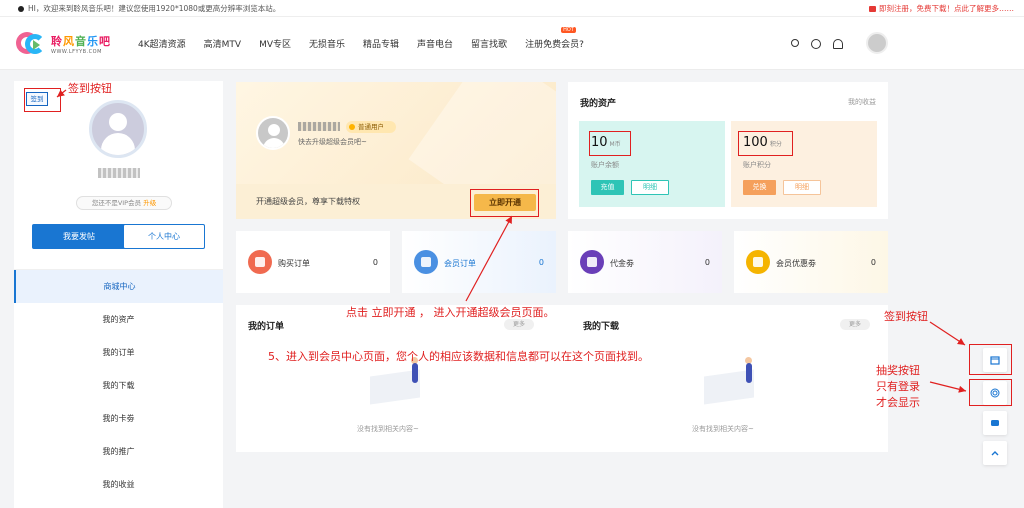 The width and height of the screenshot is (1024, 508). I want to click on annotation-member-center: 5、进入到会员中心页面，您个人的相应该数据和信息都可以在这个页面找到。, so click(458, 356).